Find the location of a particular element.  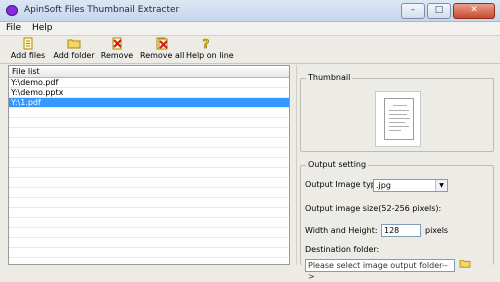

close-button: ✕ is located at coordinates (474, 11).